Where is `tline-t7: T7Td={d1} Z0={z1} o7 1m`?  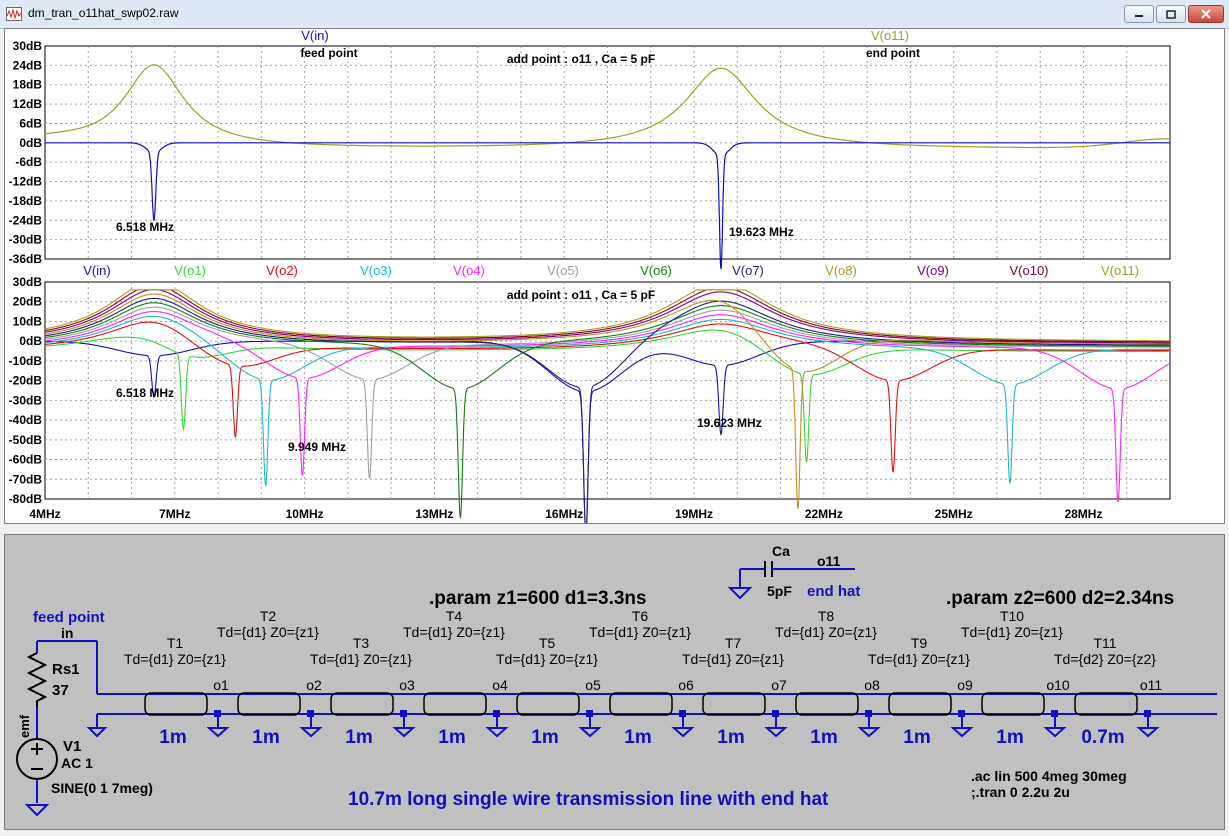
tline-t7: T7Td={d1} Z0={z1} o7 1m is located at coordinates (735, 691).